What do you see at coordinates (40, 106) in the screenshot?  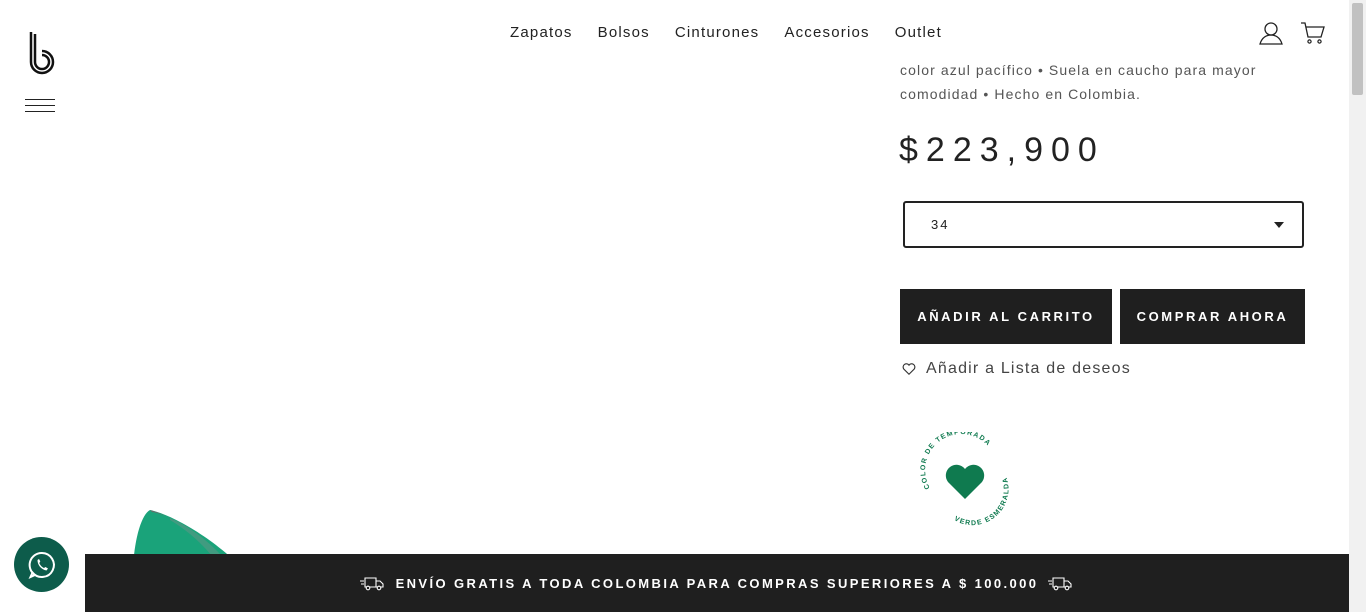 I see `menu-button` at bounding box center [40, 106].